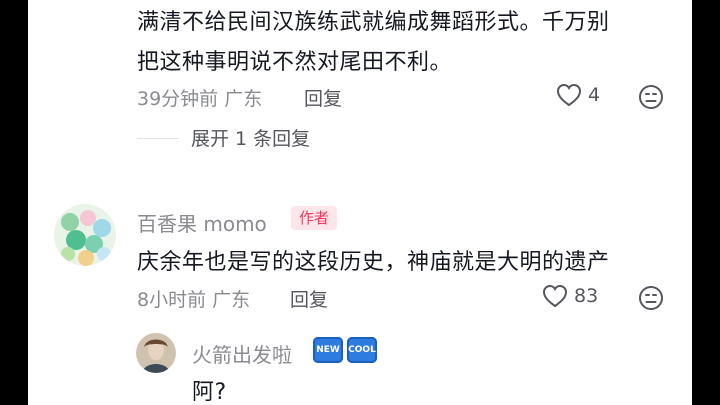 The image size is (720, 405). I want to click on like-count: 83, so click(586, 296).